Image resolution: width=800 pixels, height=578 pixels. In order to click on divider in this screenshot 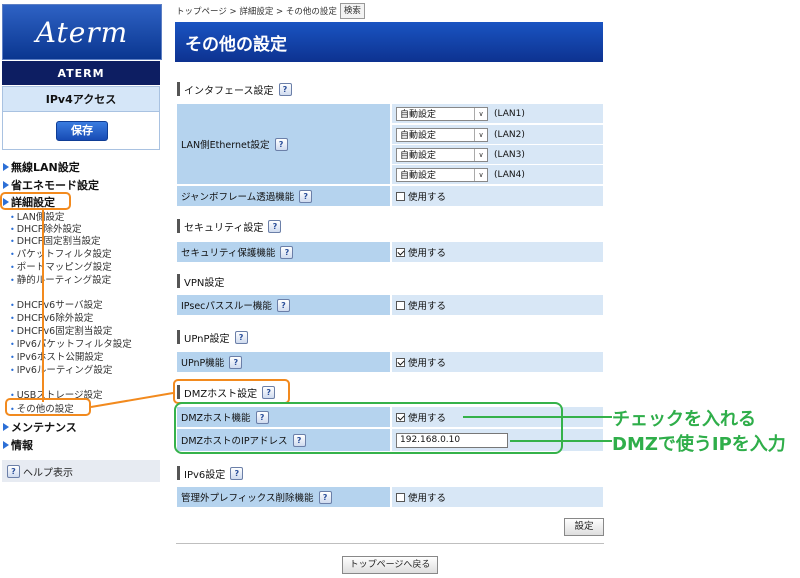, I will do `click(390, 543)`.